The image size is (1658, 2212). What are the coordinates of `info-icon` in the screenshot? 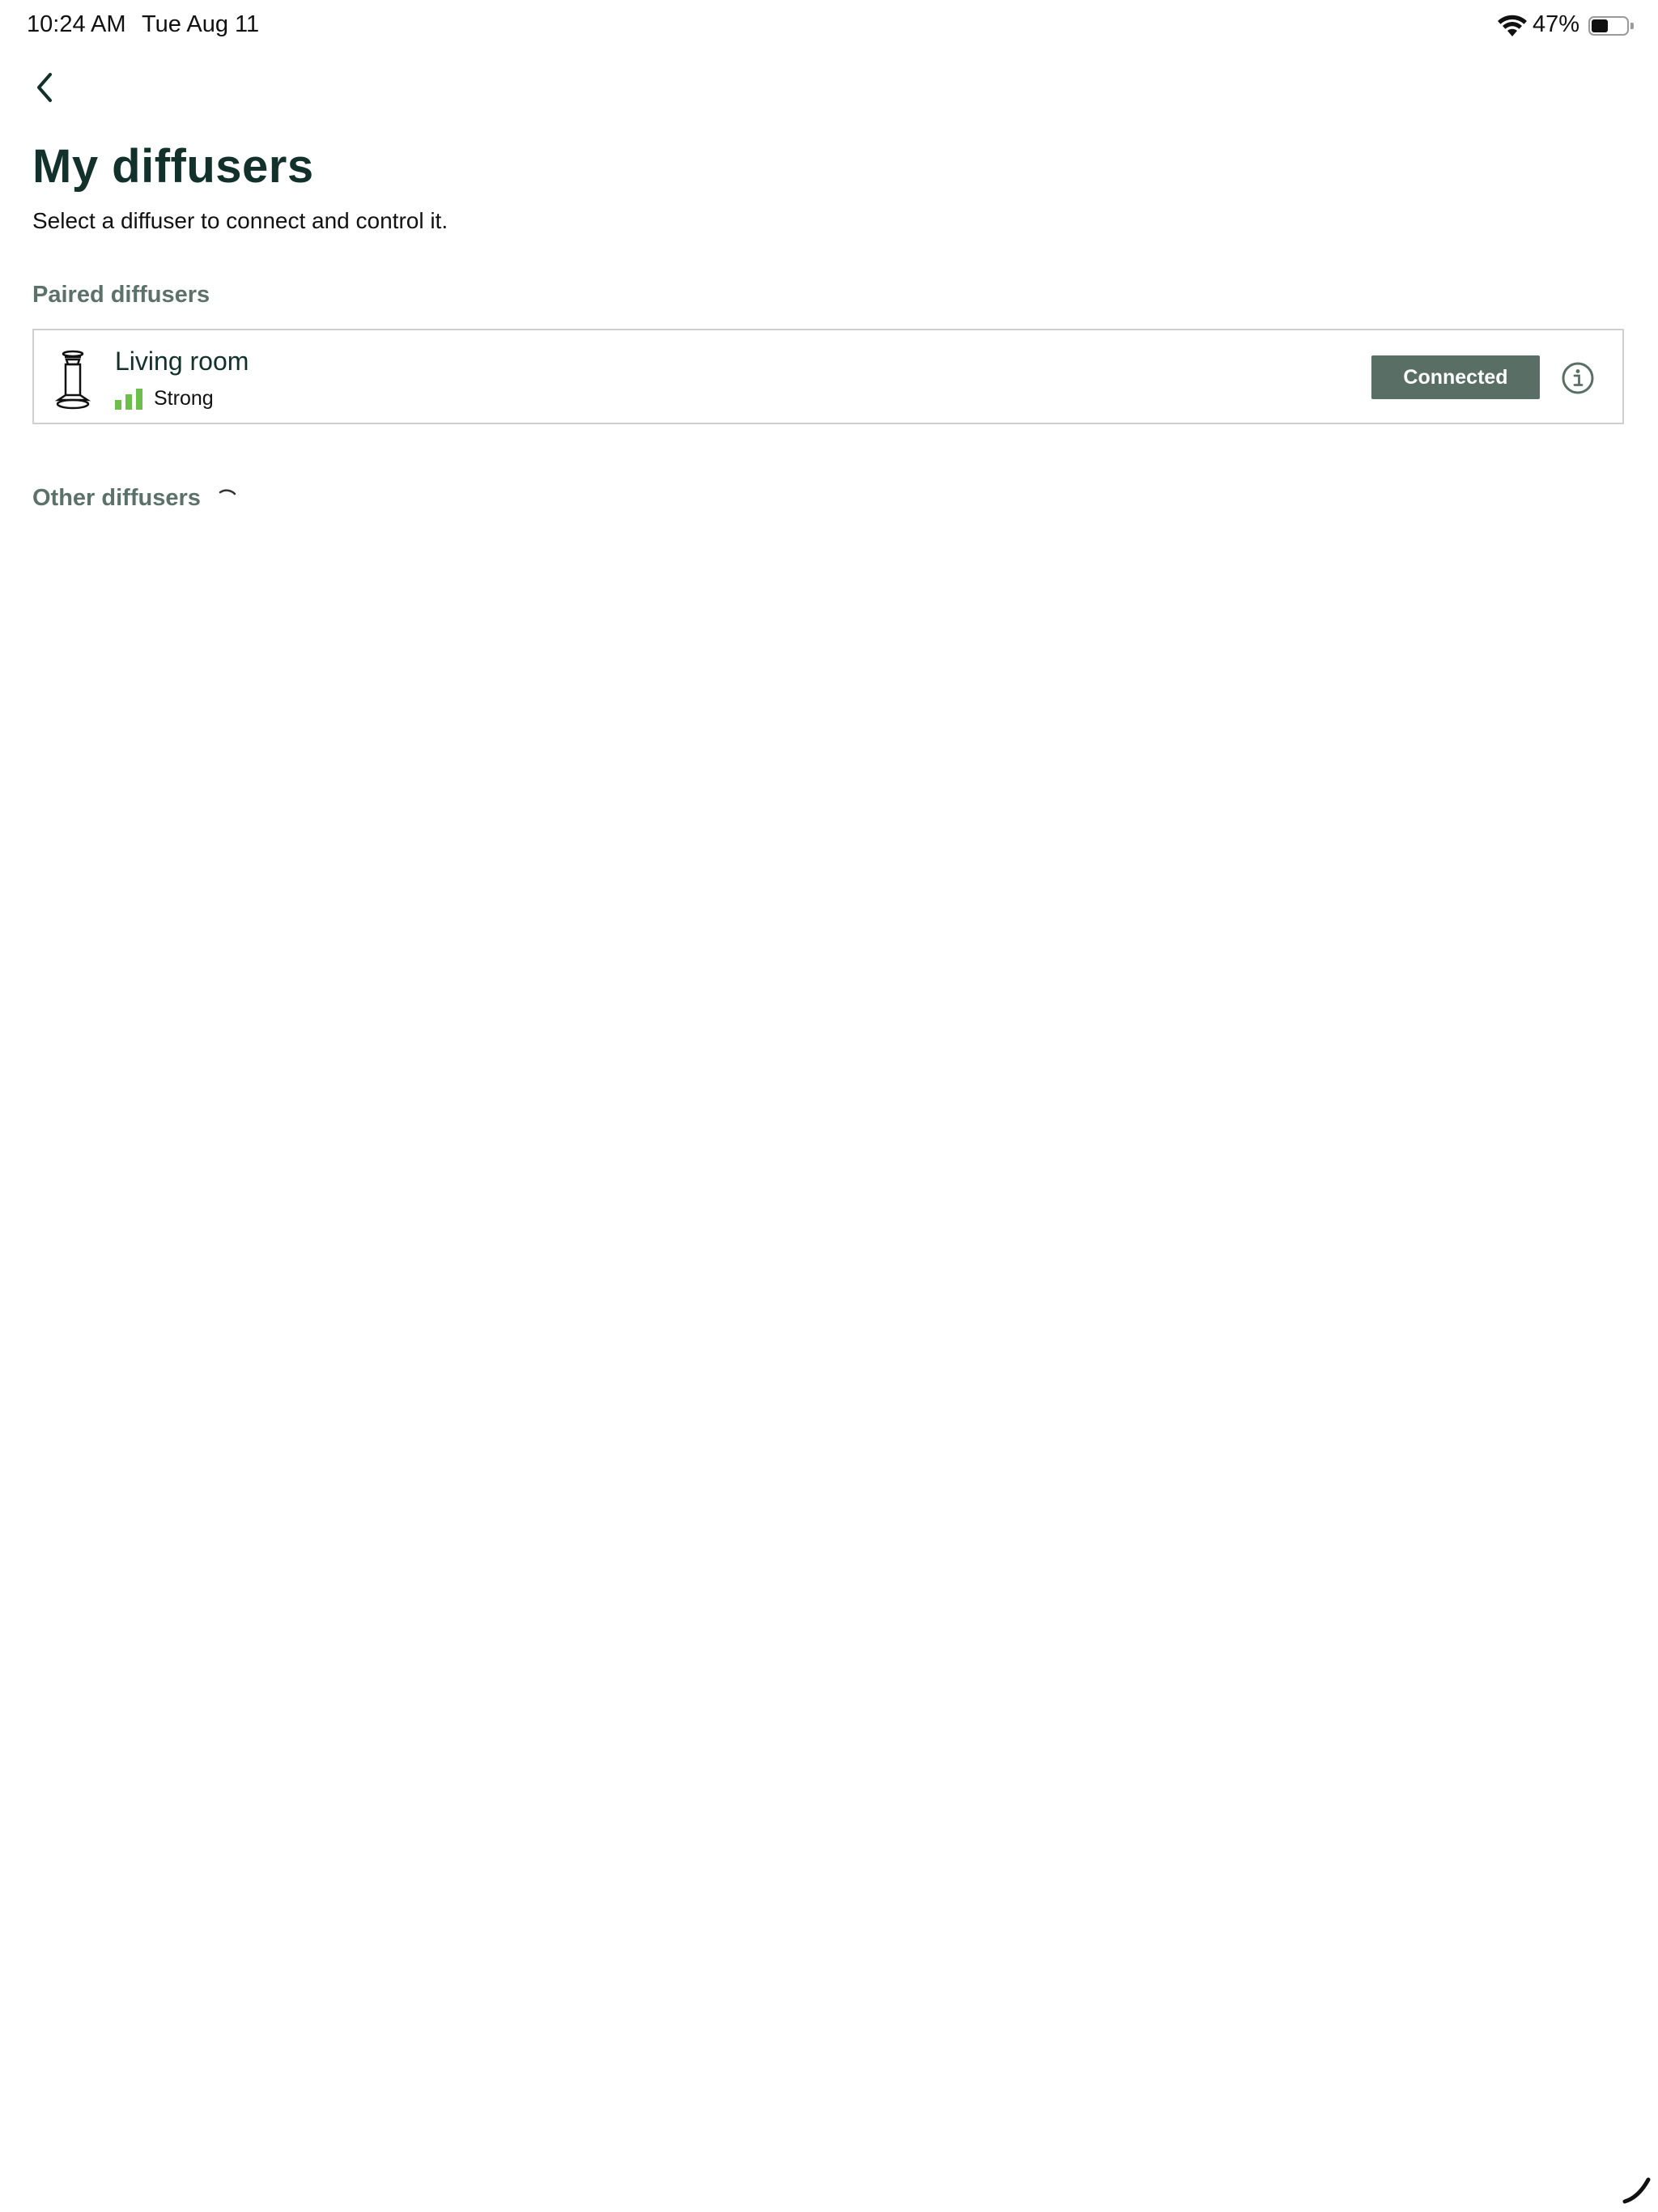 It's located at (1578, 378).